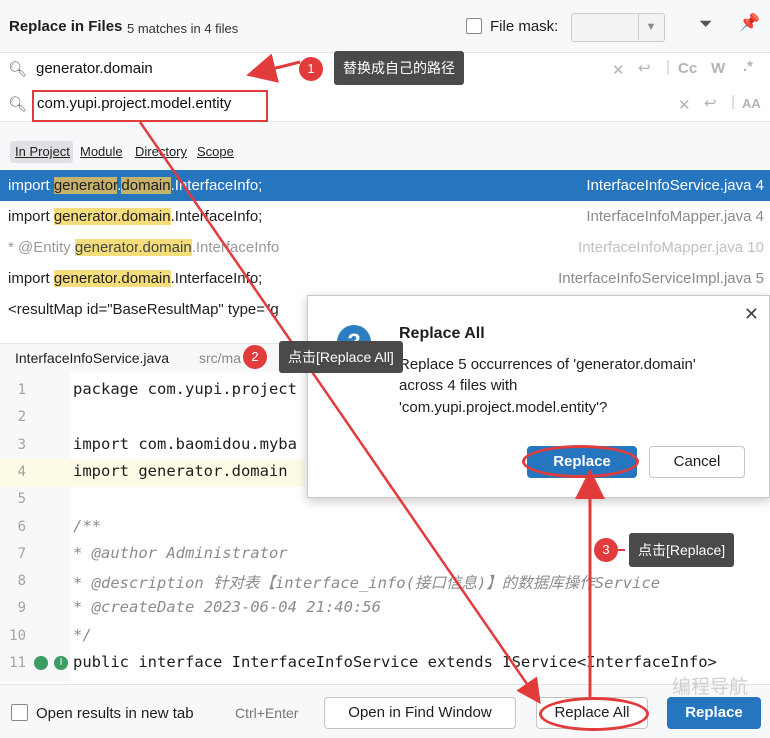  Describe the element at coordinates (273, 68) in the screenshot. I see `arrow-step1` at that location.